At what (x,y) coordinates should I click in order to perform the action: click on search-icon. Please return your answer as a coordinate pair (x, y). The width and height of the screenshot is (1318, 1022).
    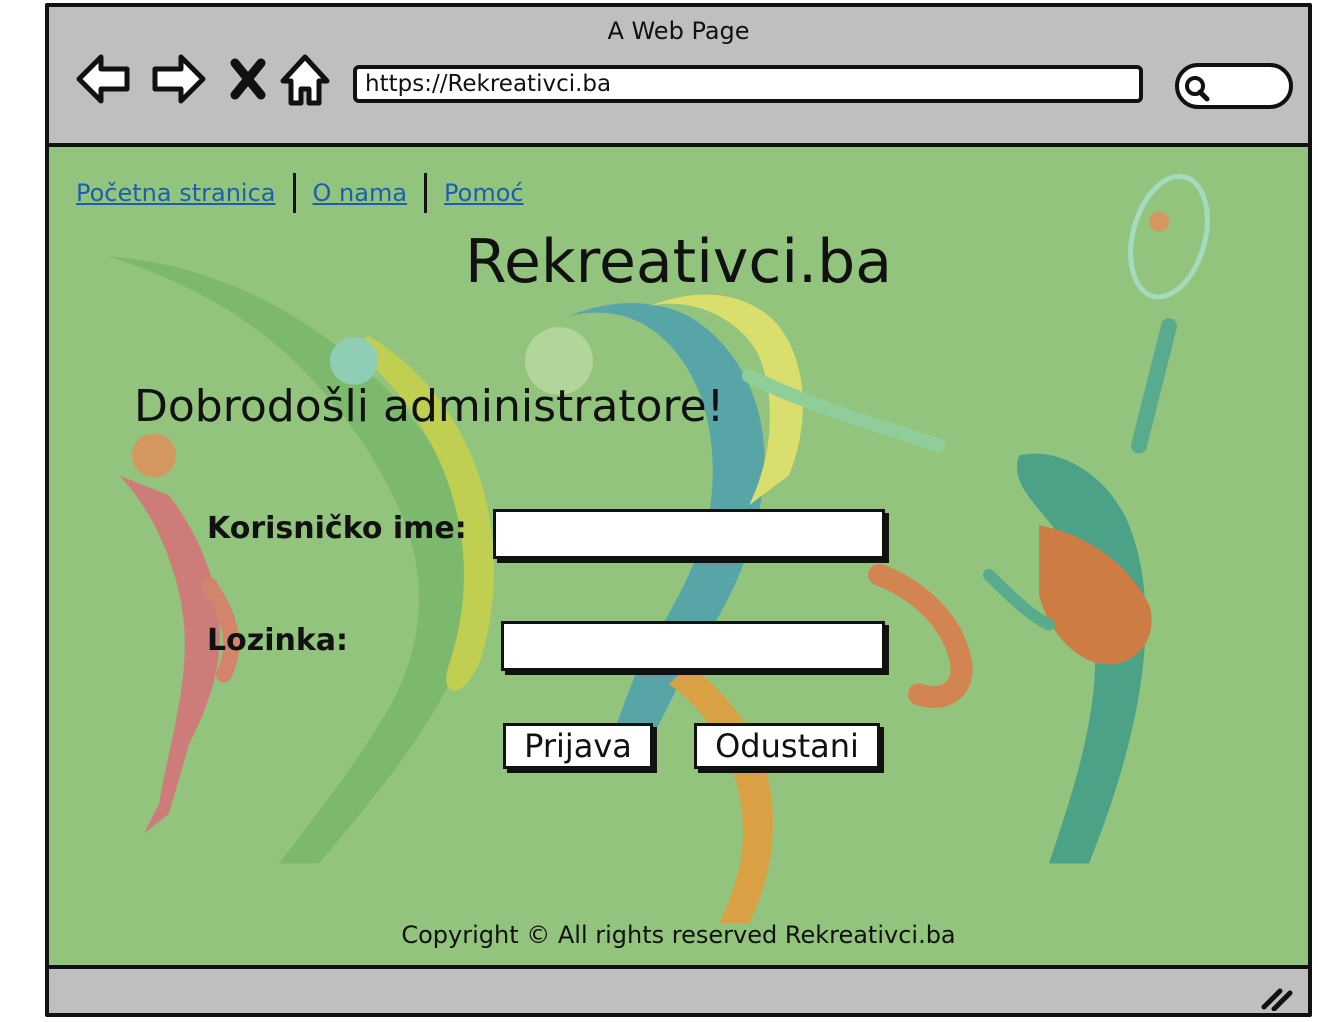
    Looking at the image, I should click on (1197, 89).